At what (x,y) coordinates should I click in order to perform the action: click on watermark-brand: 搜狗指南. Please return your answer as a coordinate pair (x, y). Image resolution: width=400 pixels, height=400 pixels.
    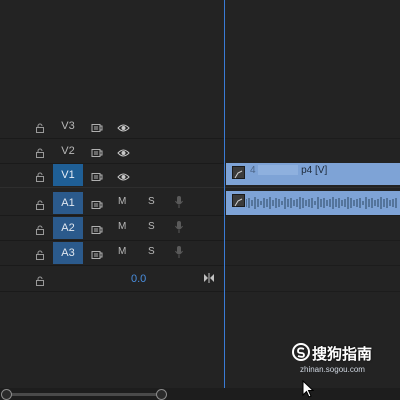
    Looking at the image, I should click on (342, 354).